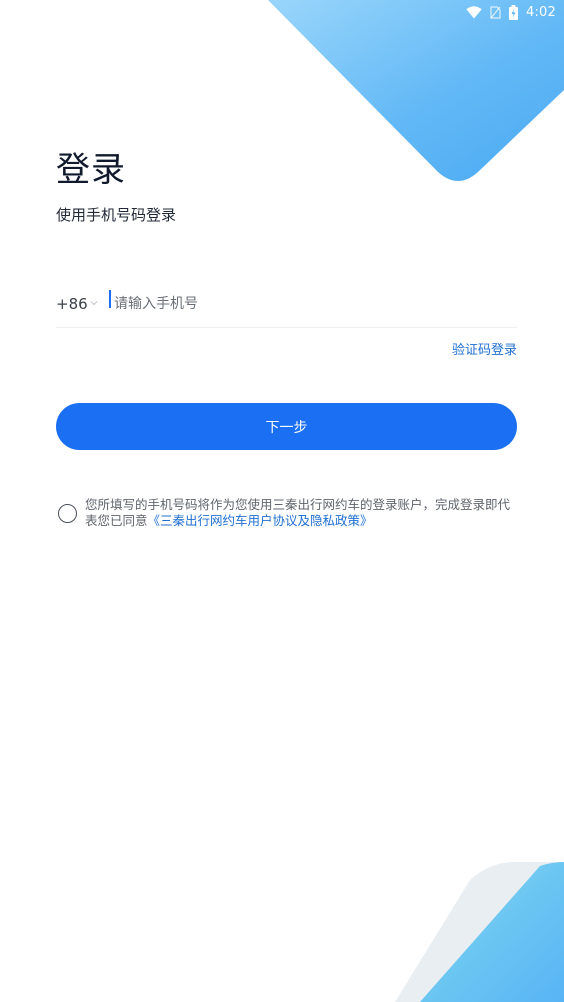 The width and height of the screenshot is (564, 1002). What do you see at coordinates (110, 299) in the screenshot?
I see `text-caret` at bounding box center [110, 299].